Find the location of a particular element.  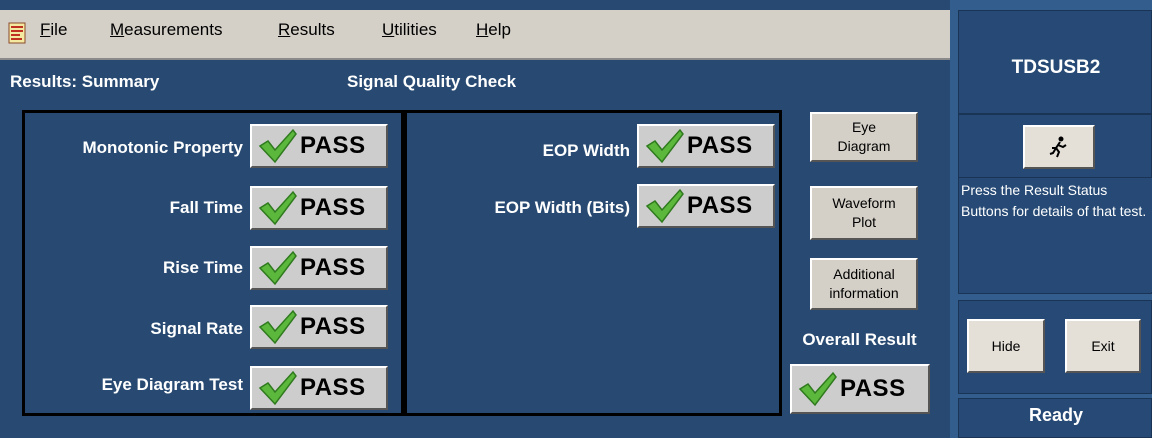

test-label-signal-rate: Signal Rate is located at coordinates (196, 328).